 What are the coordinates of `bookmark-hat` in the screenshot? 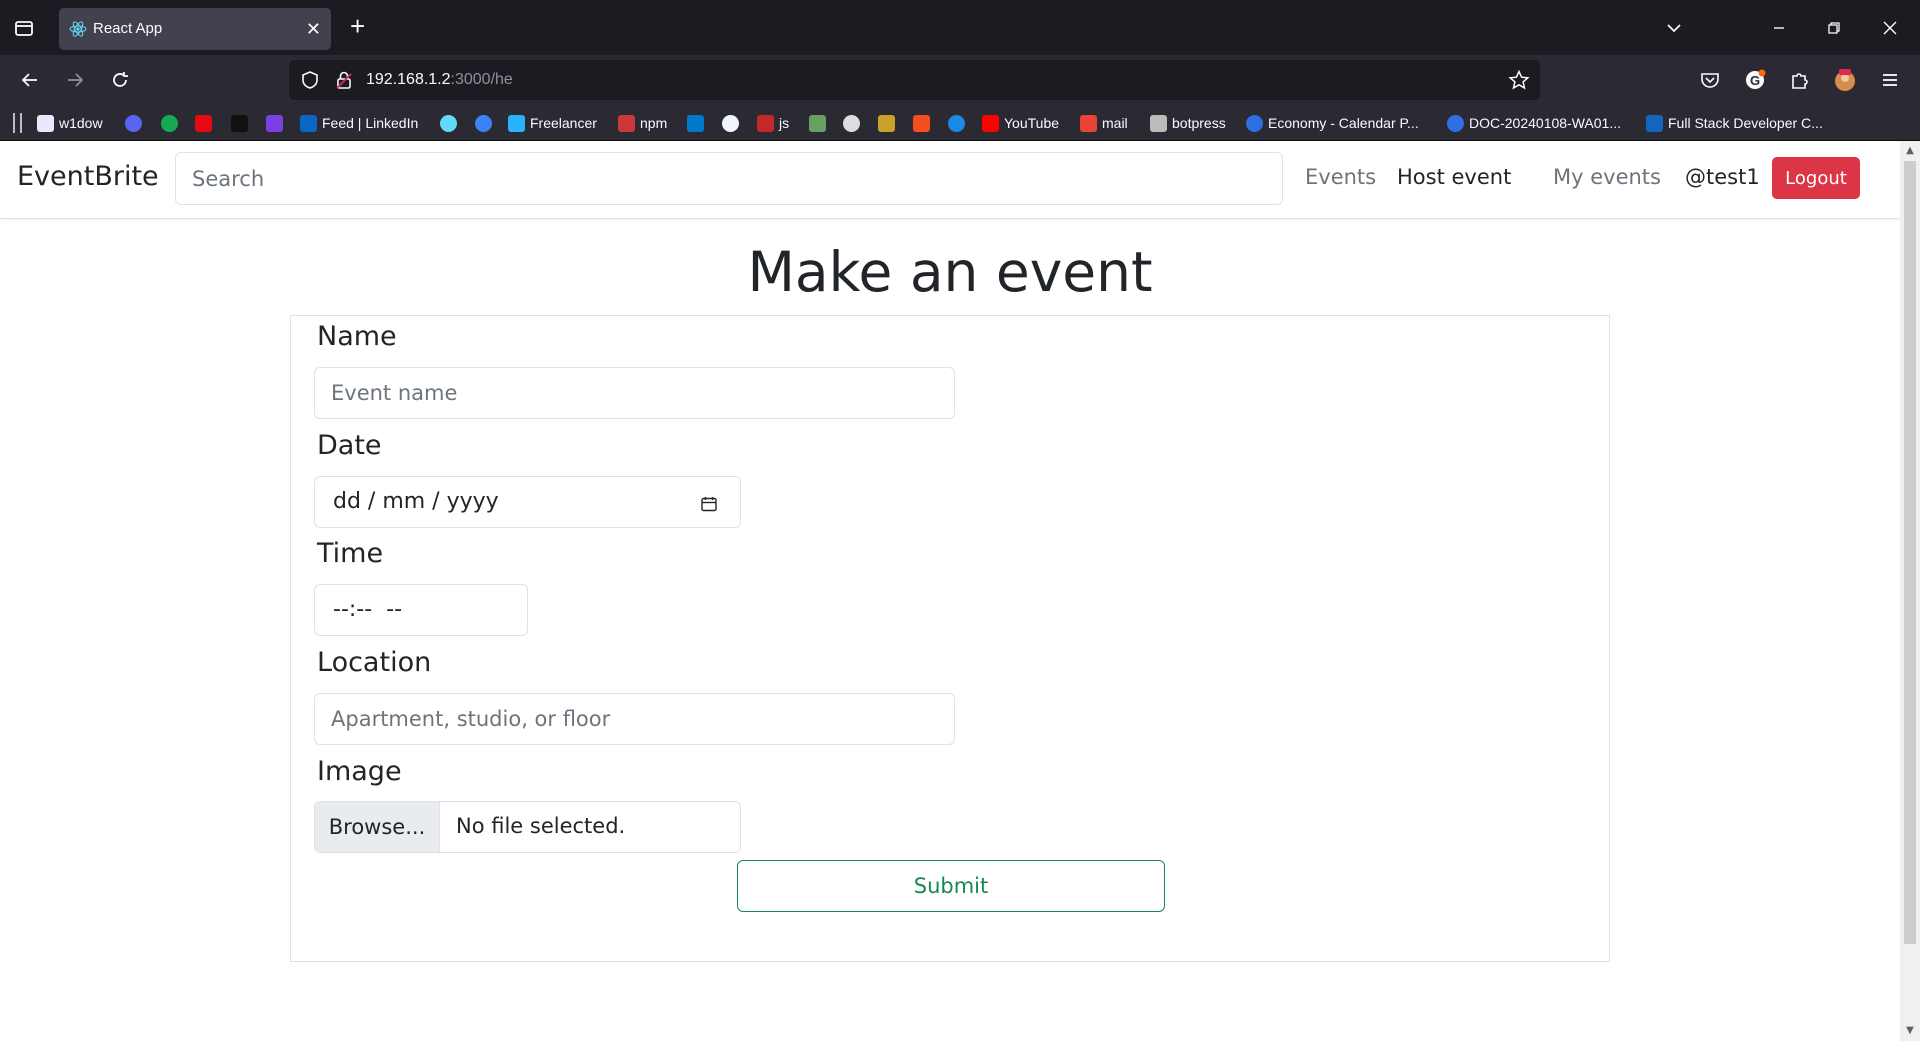 It's located at (889, 123).